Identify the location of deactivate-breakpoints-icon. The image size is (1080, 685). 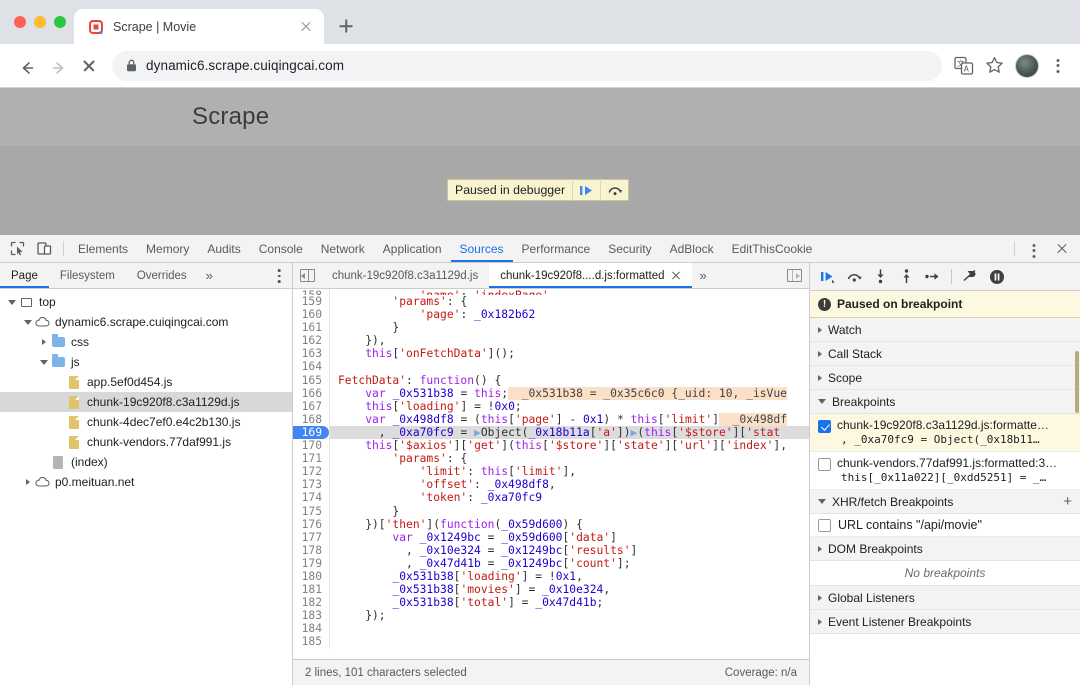
(971, 277).